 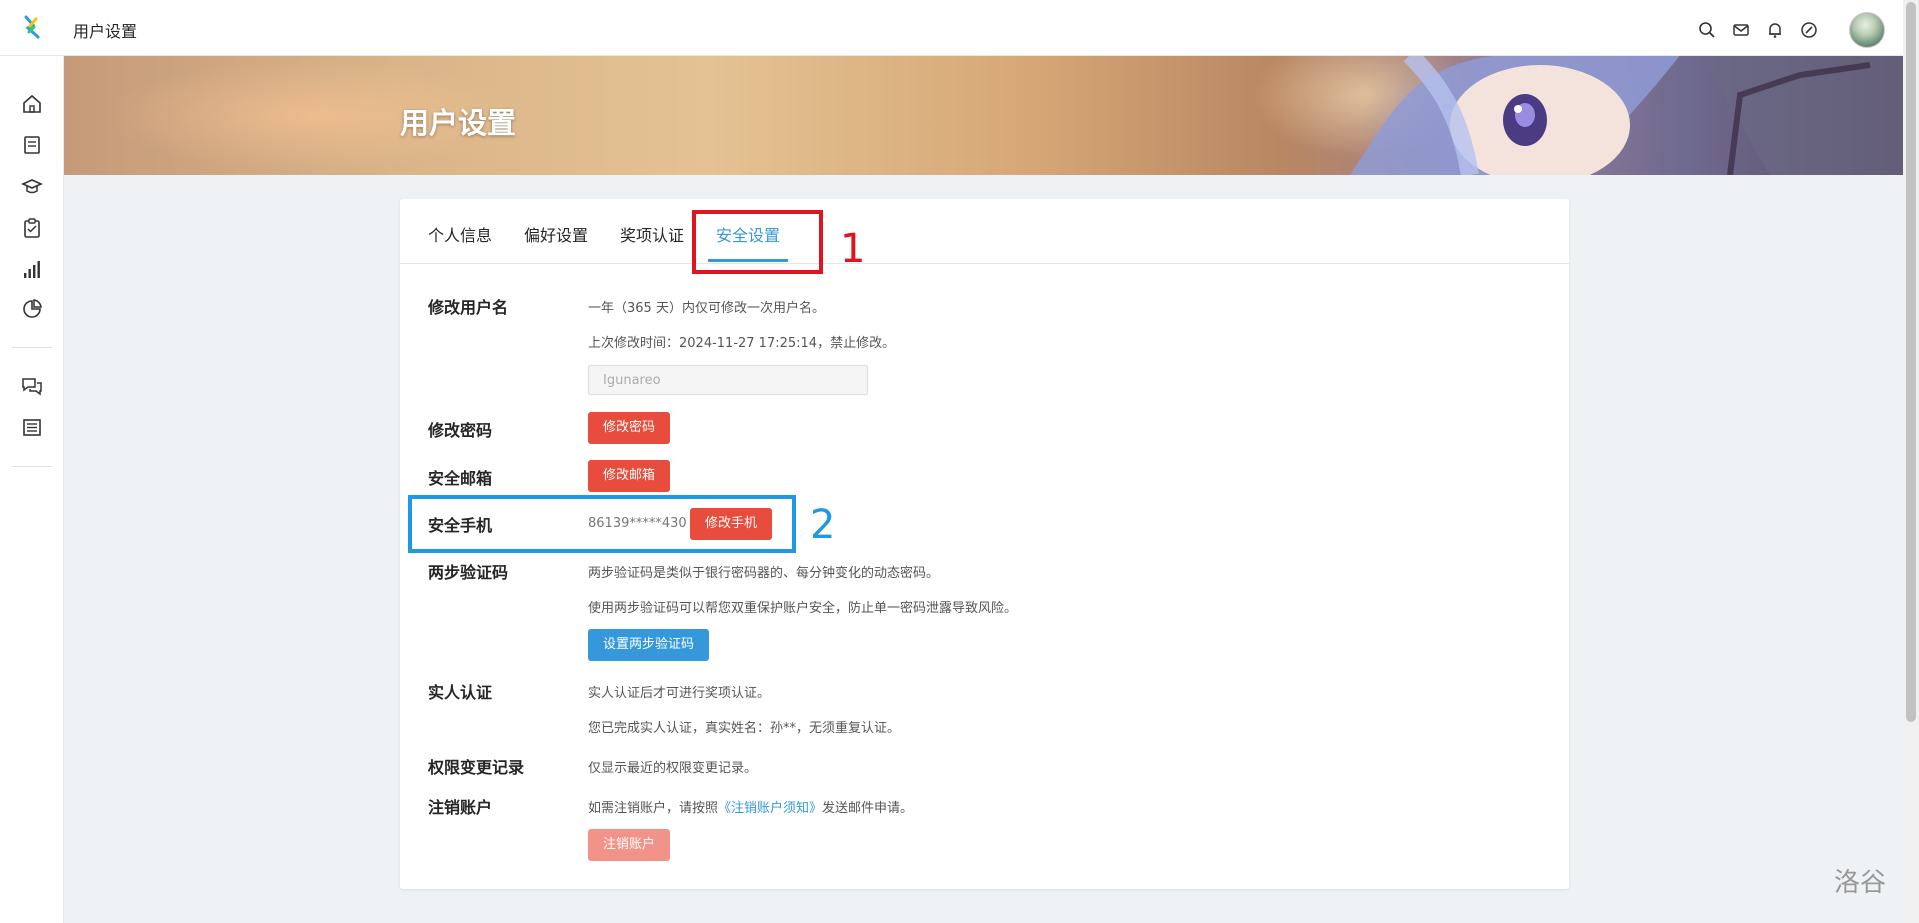 What do you see at coordinates (679, 693) in the screenshot?
I see `realname-desc-1: 实人认证后才可进行奖项认证。` at bounding box center [679, 693].